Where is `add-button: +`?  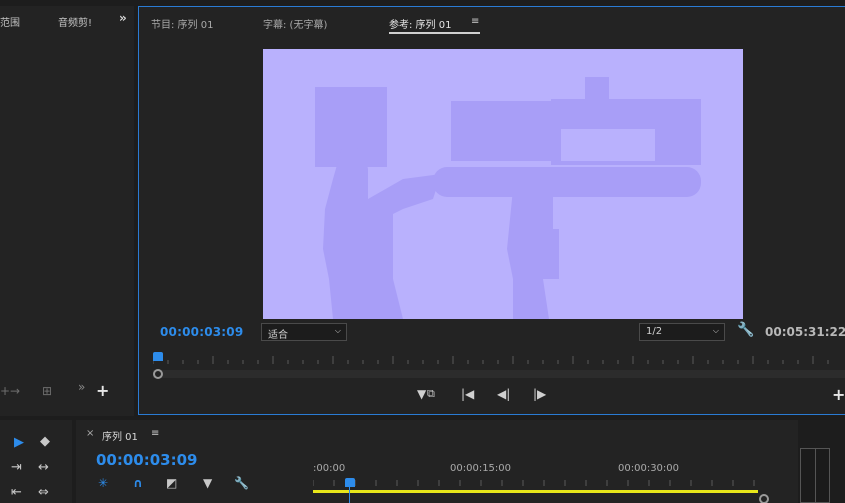
add-button: + is located at coordinates (102, 390).